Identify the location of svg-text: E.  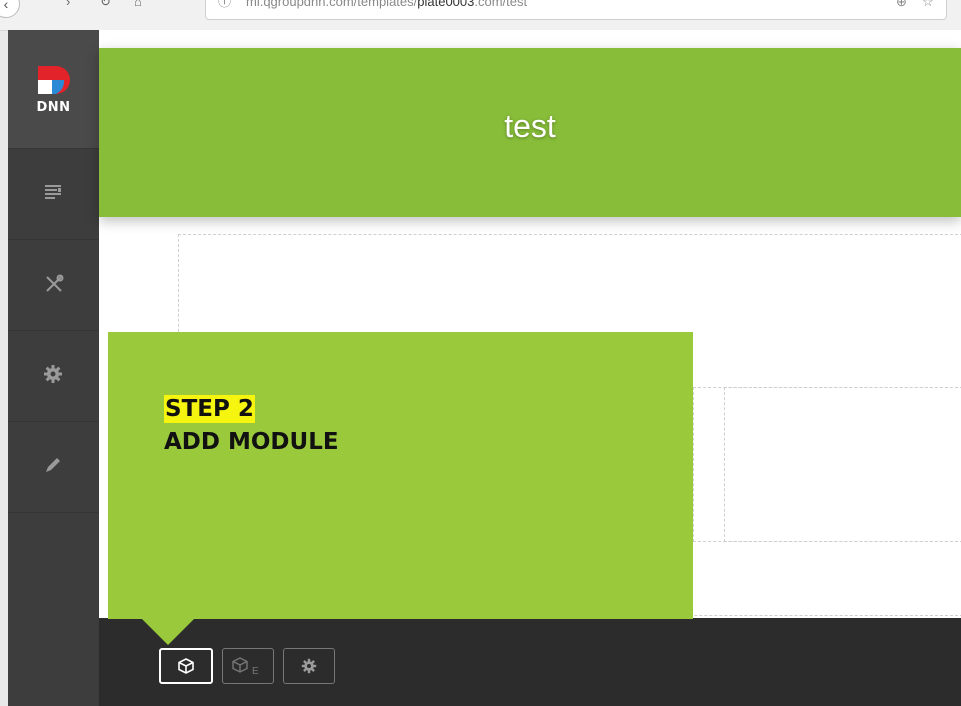
(255, 671).